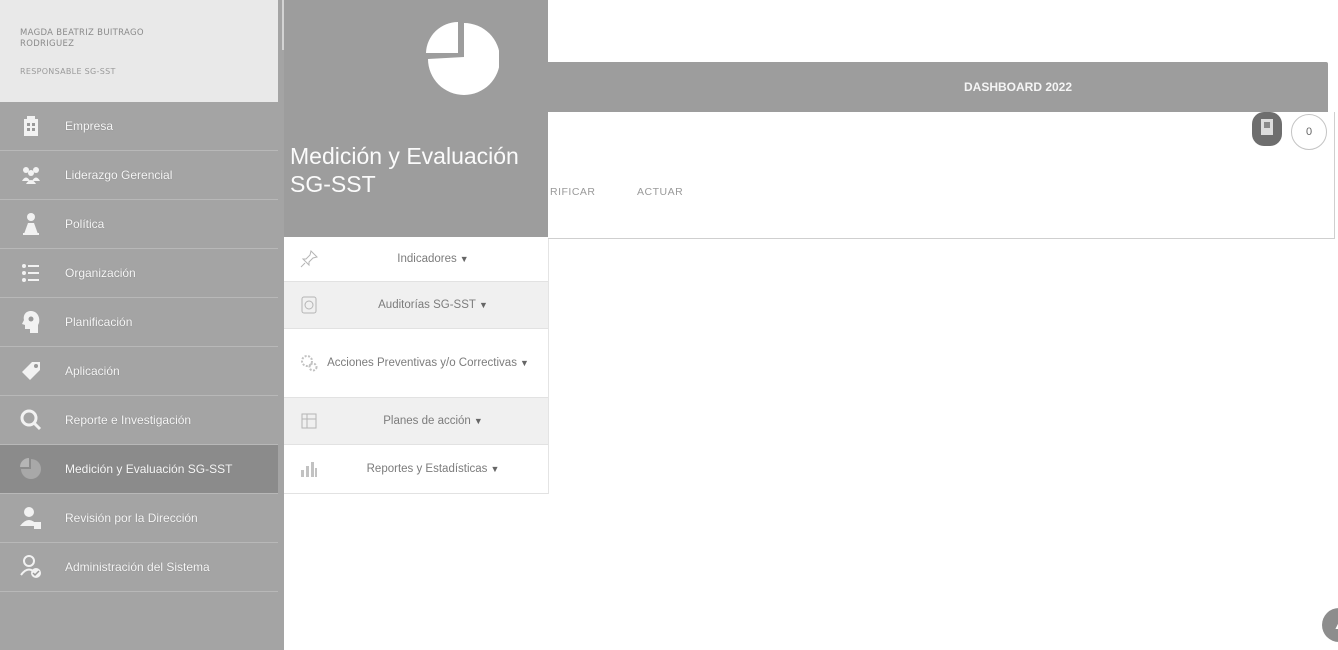 The image size is (1338, 650). What do you see at coordinates (309, 305) in the screenshot?
I see `audit-icon` at bounding box center [309, 305].